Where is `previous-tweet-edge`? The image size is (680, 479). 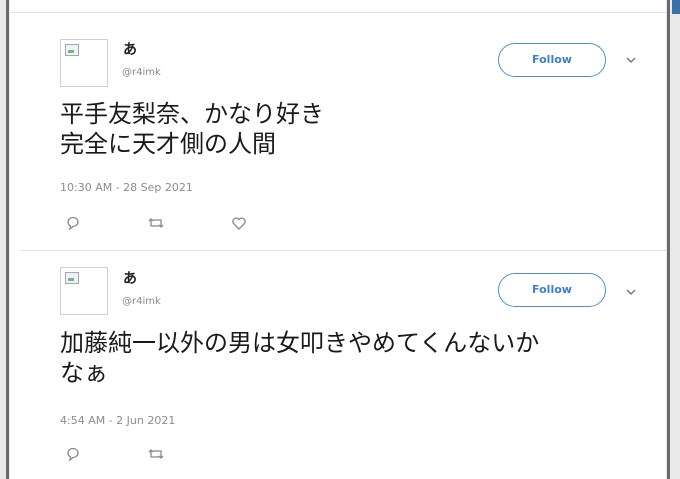
previous-tweet-edge is located at coordinates (338, 6).